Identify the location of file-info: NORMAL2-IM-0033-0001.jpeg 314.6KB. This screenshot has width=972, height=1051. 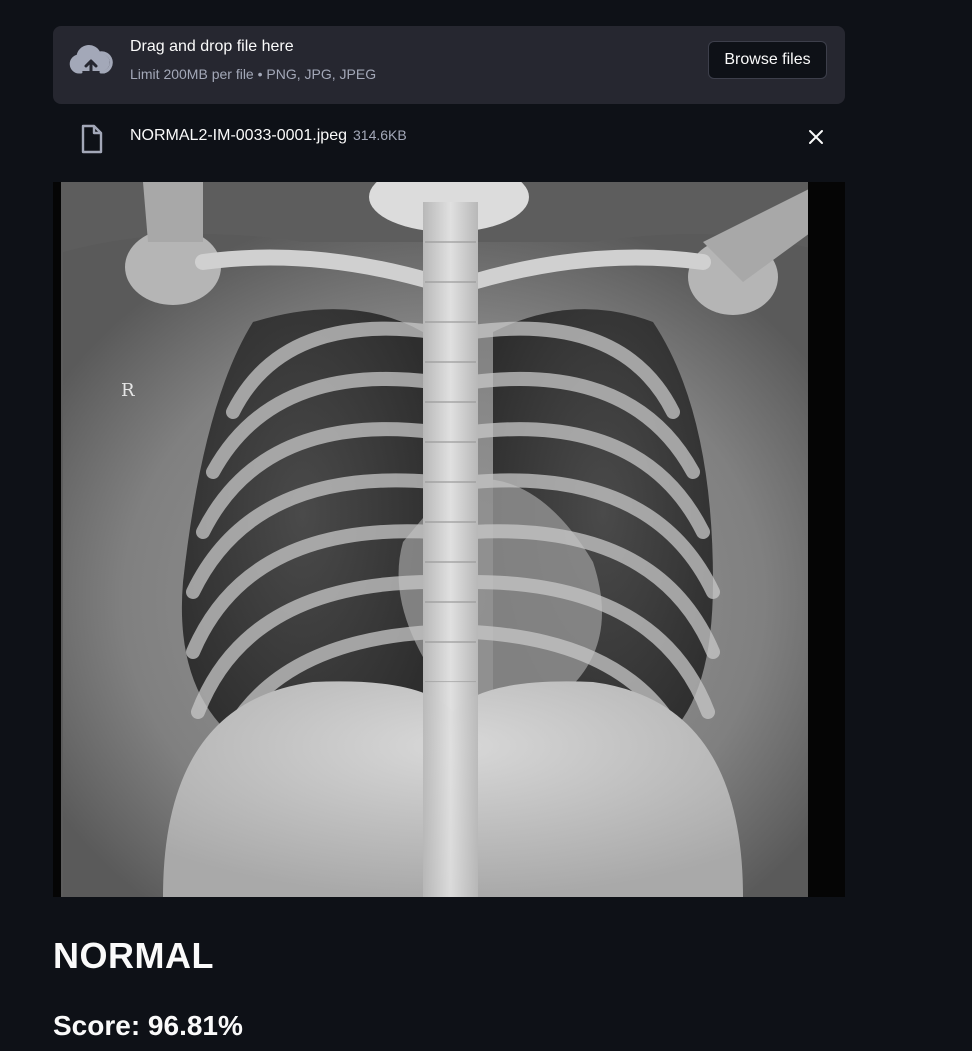
(268, 136).